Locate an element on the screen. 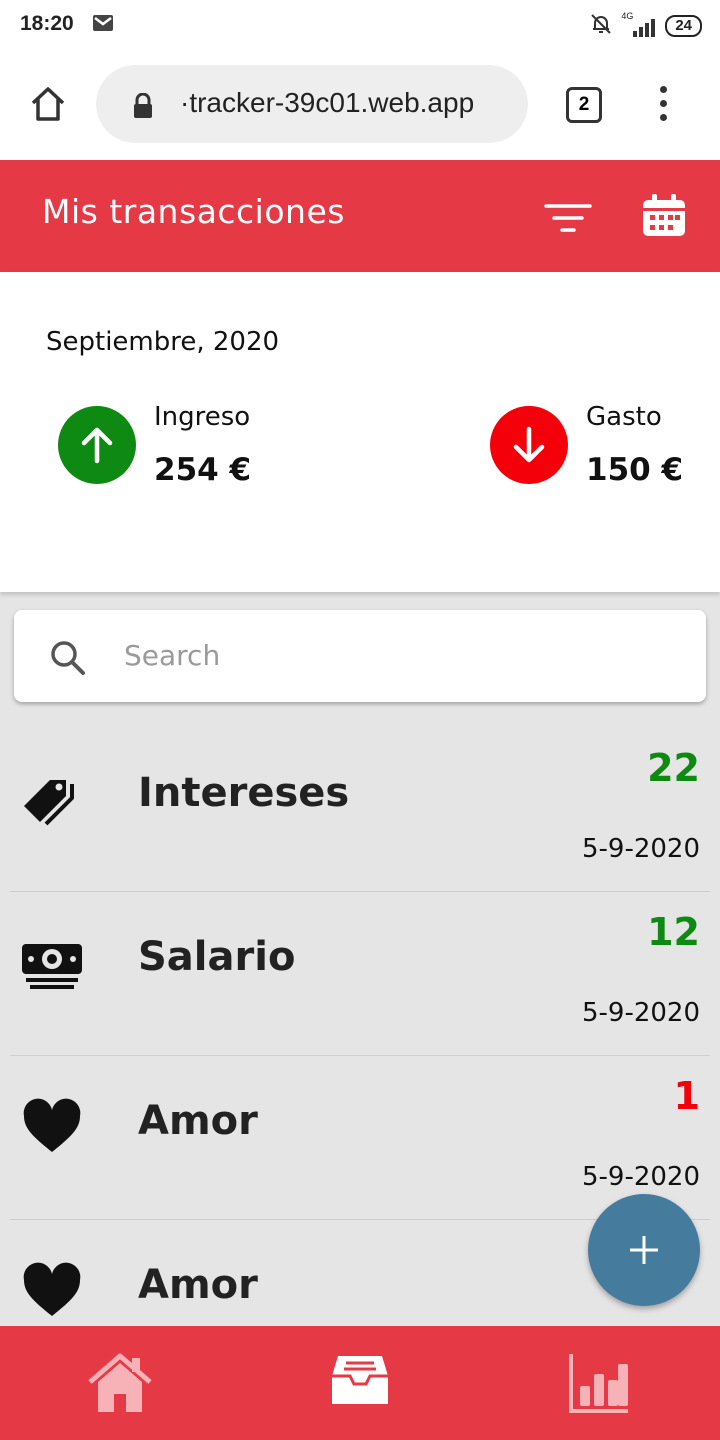 The image size is (720, 1440). lock-icon is located at coordinates (143, 107).